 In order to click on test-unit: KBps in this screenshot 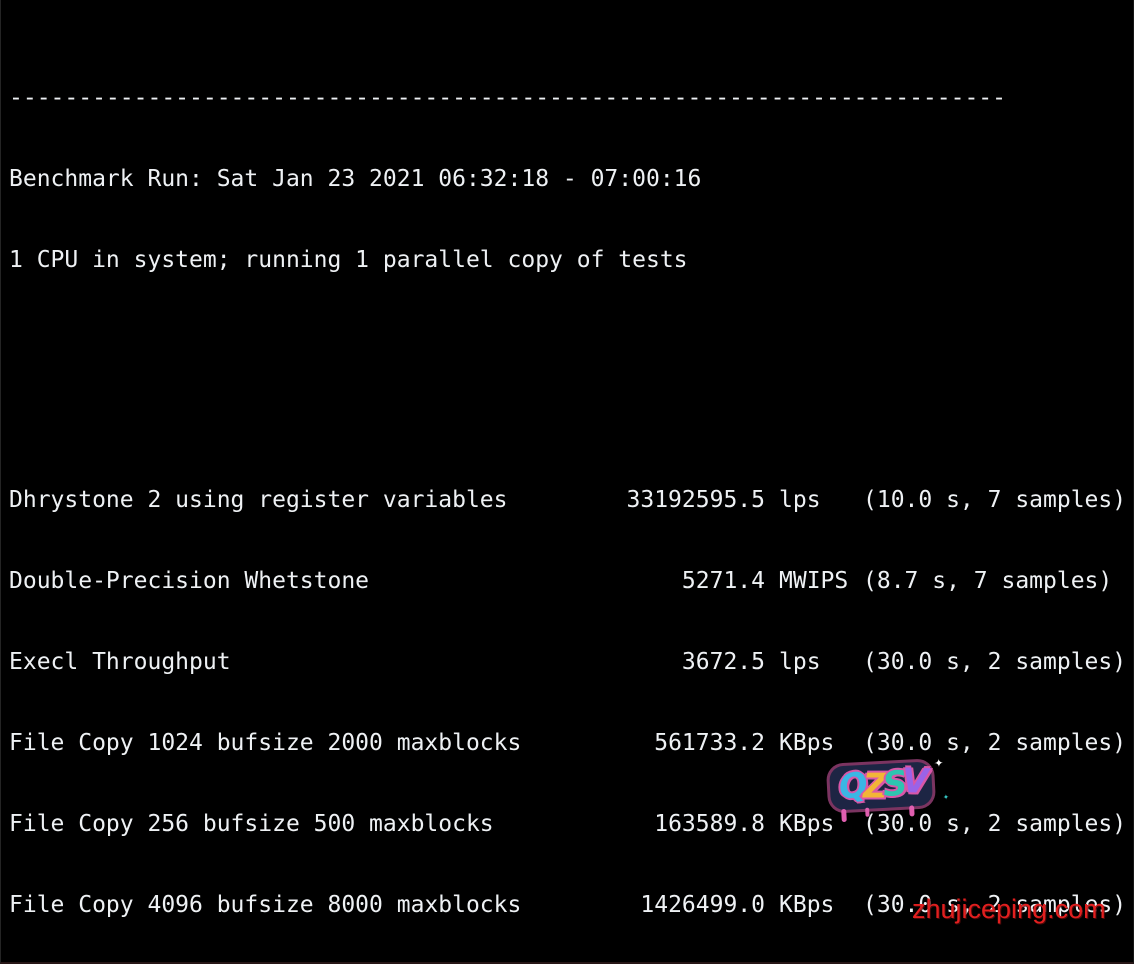, I will do `click(807, 905)`.